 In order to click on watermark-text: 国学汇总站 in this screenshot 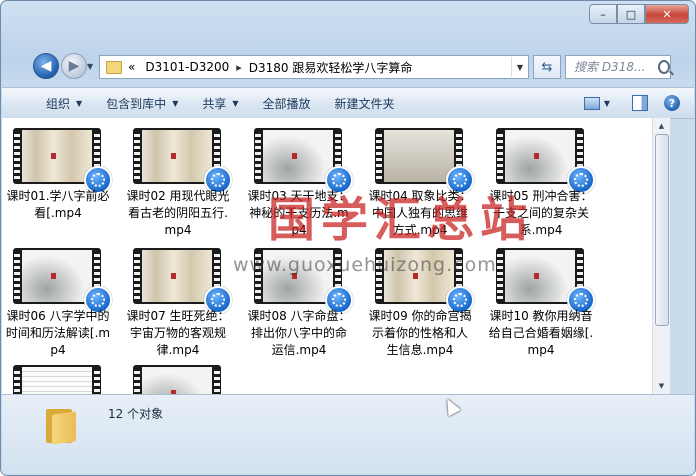, I will do `click(400, 220)`.